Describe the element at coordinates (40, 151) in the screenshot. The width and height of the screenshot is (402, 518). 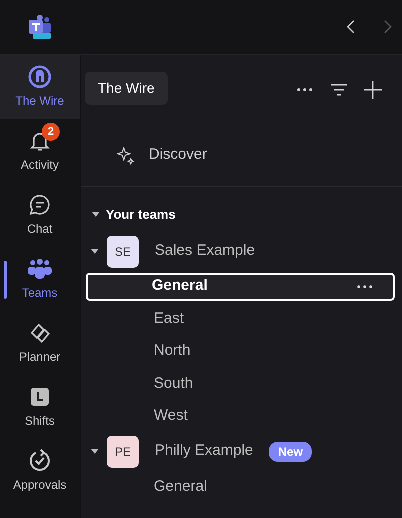
I see `rail-item: Activity 2` at that location.